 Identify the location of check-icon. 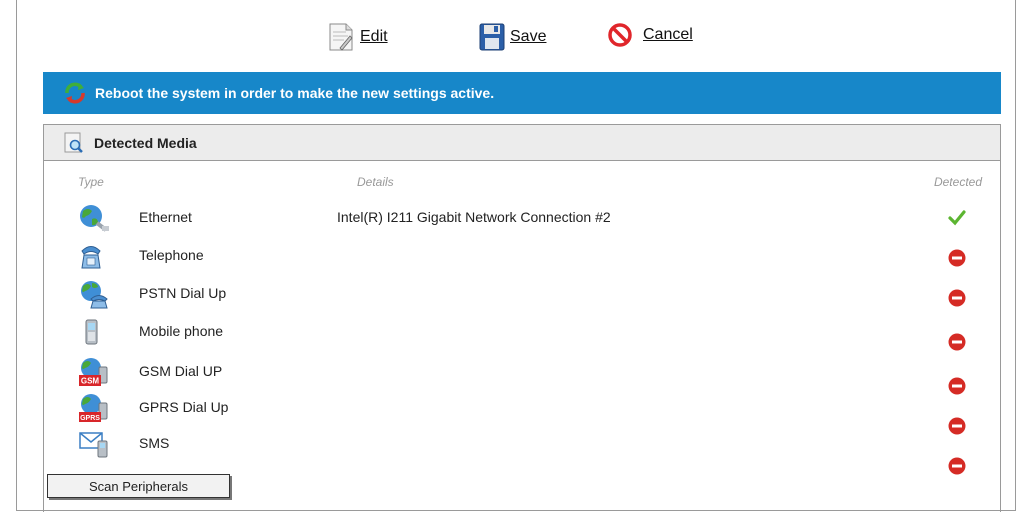
(957, 218).